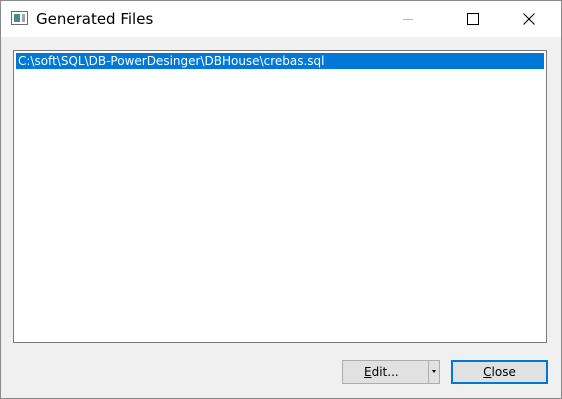  I want to click on close-icon, so click(529, 19).